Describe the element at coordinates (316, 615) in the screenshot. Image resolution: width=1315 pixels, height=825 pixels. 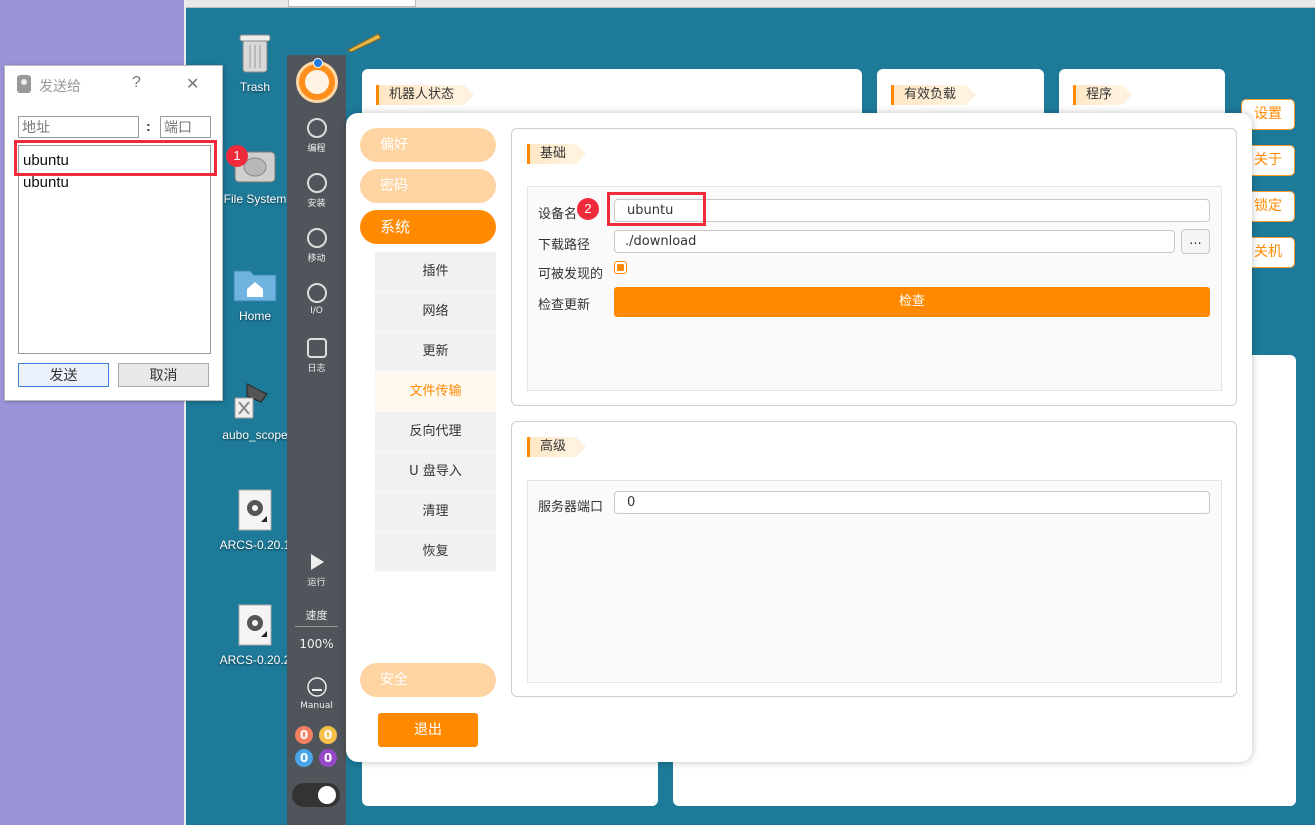
I see `speed-label: 速度` at that location.